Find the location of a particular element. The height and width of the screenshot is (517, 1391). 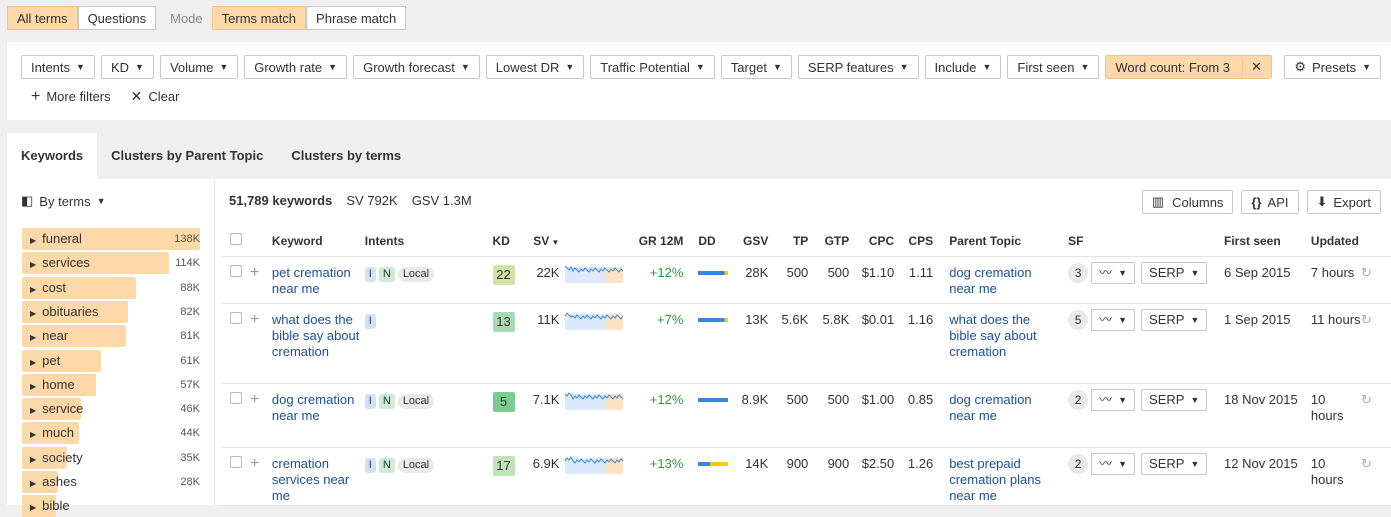

header-tp: TP is located at coordinates (794, 241).